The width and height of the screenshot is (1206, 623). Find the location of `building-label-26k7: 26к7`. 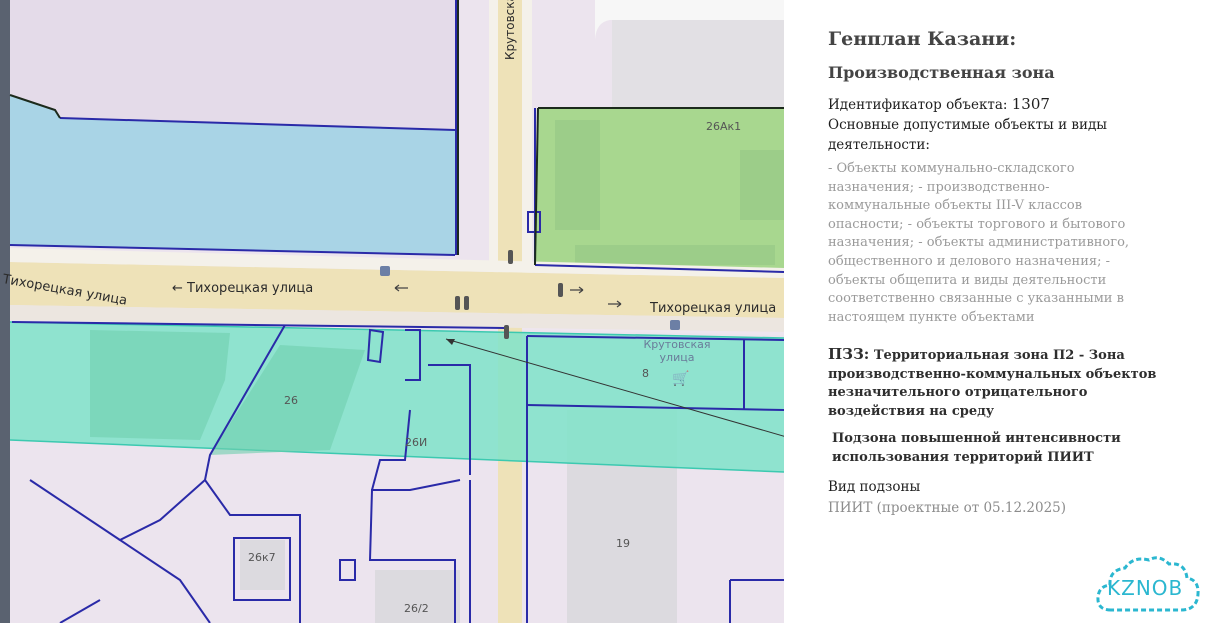

building-label-26k7: 26к7 is located at coordinates (262, 557).